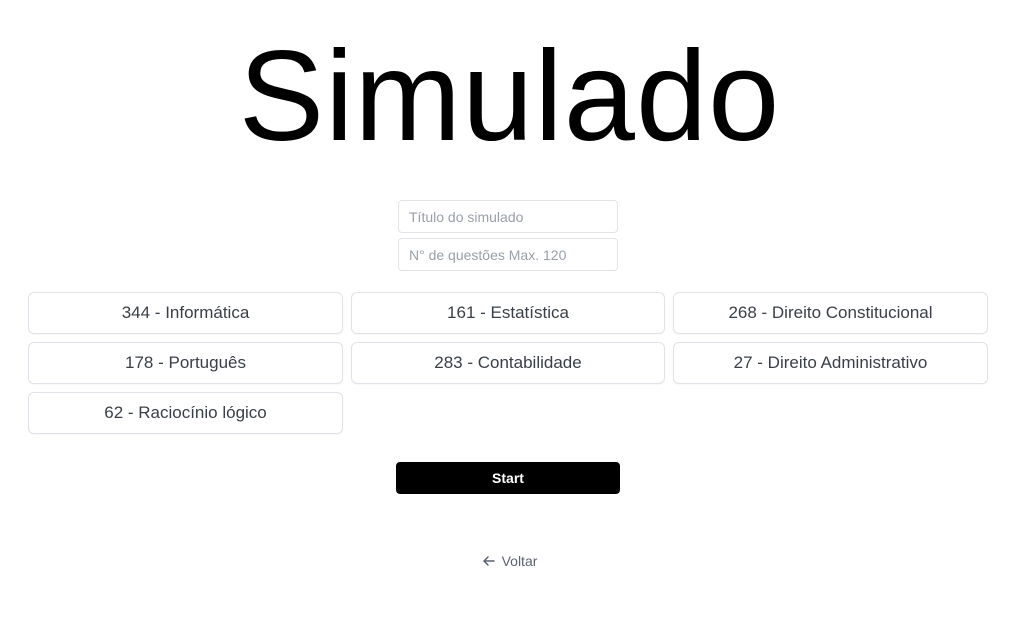  What do you see at coordinates (185, 363) in the screenshot?
I see `subject-button-portugues: 178 - Português` at bounding box center [185, 363].